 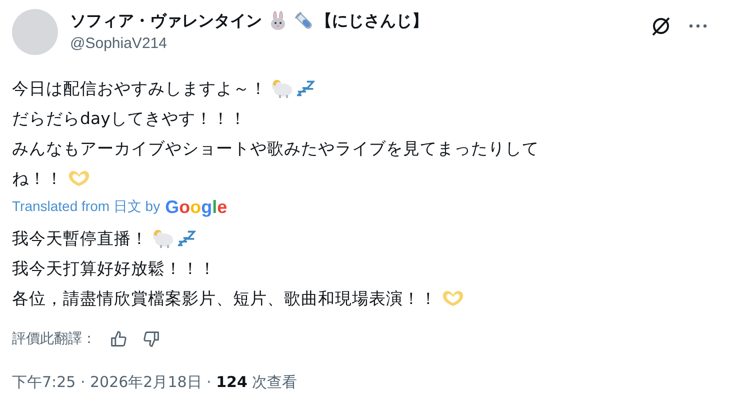 What do you see at coordinates (275, 149) in the screenshot?
I see `post-text: みんなもアーカイブやショートや歌みたやライブを見てまったりして` at bounding box center [275, 149].